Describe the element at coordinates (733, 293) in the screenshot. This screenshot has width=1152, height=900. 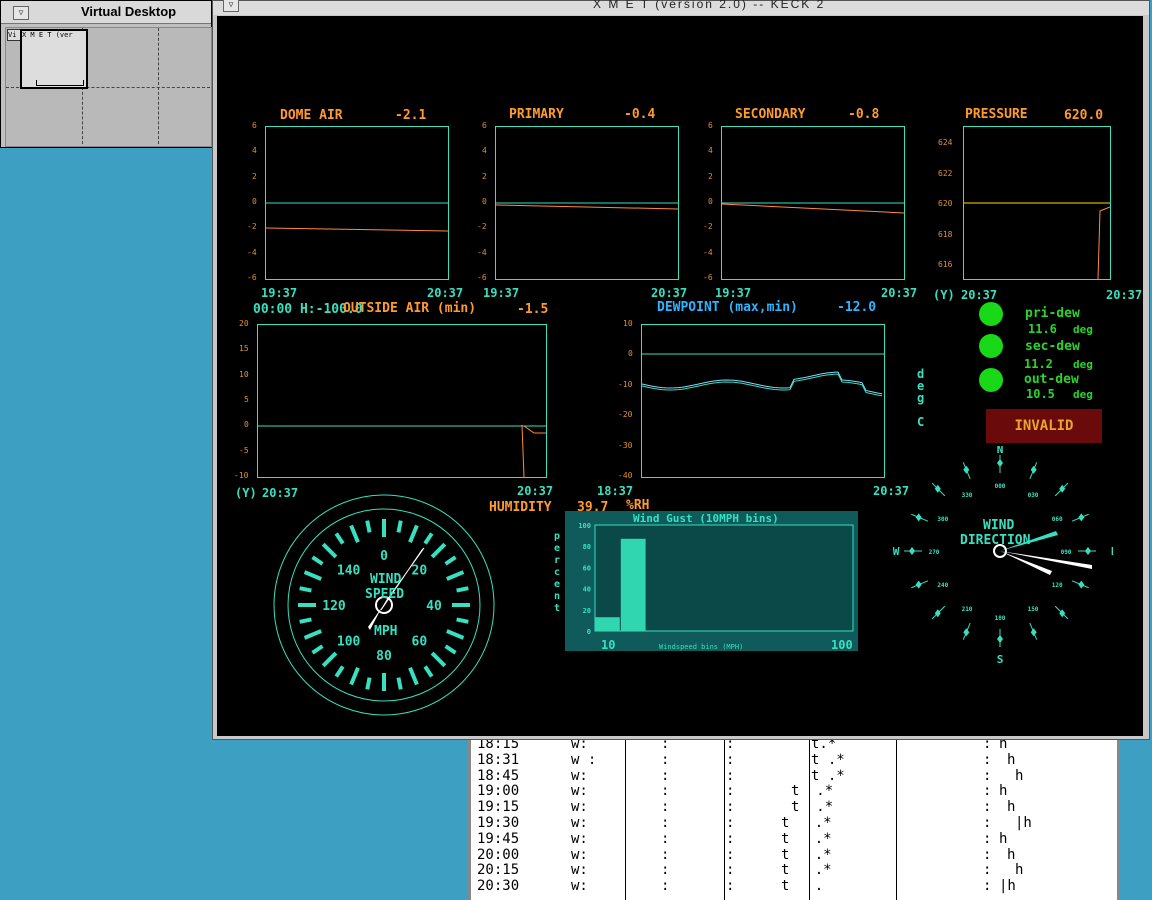
I see `secondary-x-start: 19:37` at that location.